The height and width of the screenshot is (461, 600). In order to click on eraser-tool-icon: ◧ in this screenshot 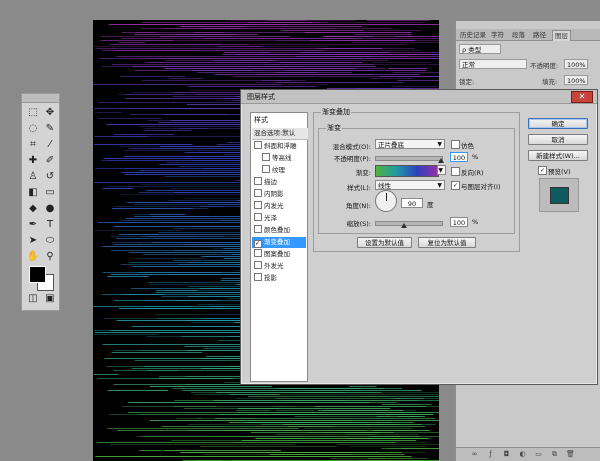, I will do `click(33, 193)`.